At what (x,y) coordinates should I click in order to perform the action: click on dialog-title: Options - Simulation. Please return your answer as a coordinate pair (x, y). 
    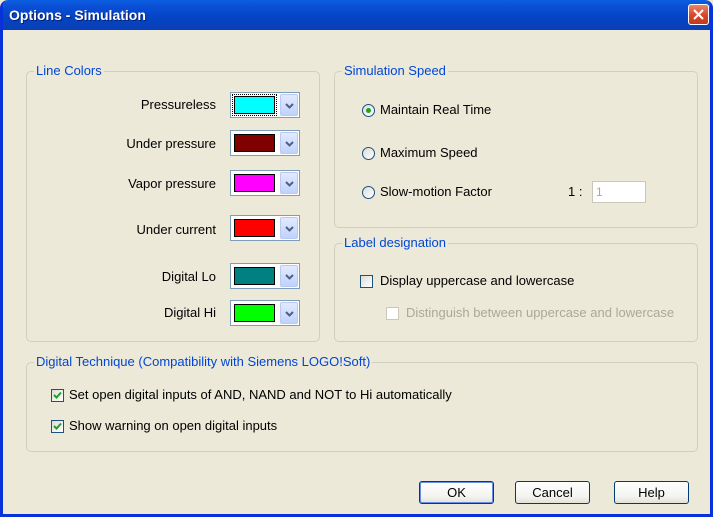
    Looking at the image, I should click on (77, 15).